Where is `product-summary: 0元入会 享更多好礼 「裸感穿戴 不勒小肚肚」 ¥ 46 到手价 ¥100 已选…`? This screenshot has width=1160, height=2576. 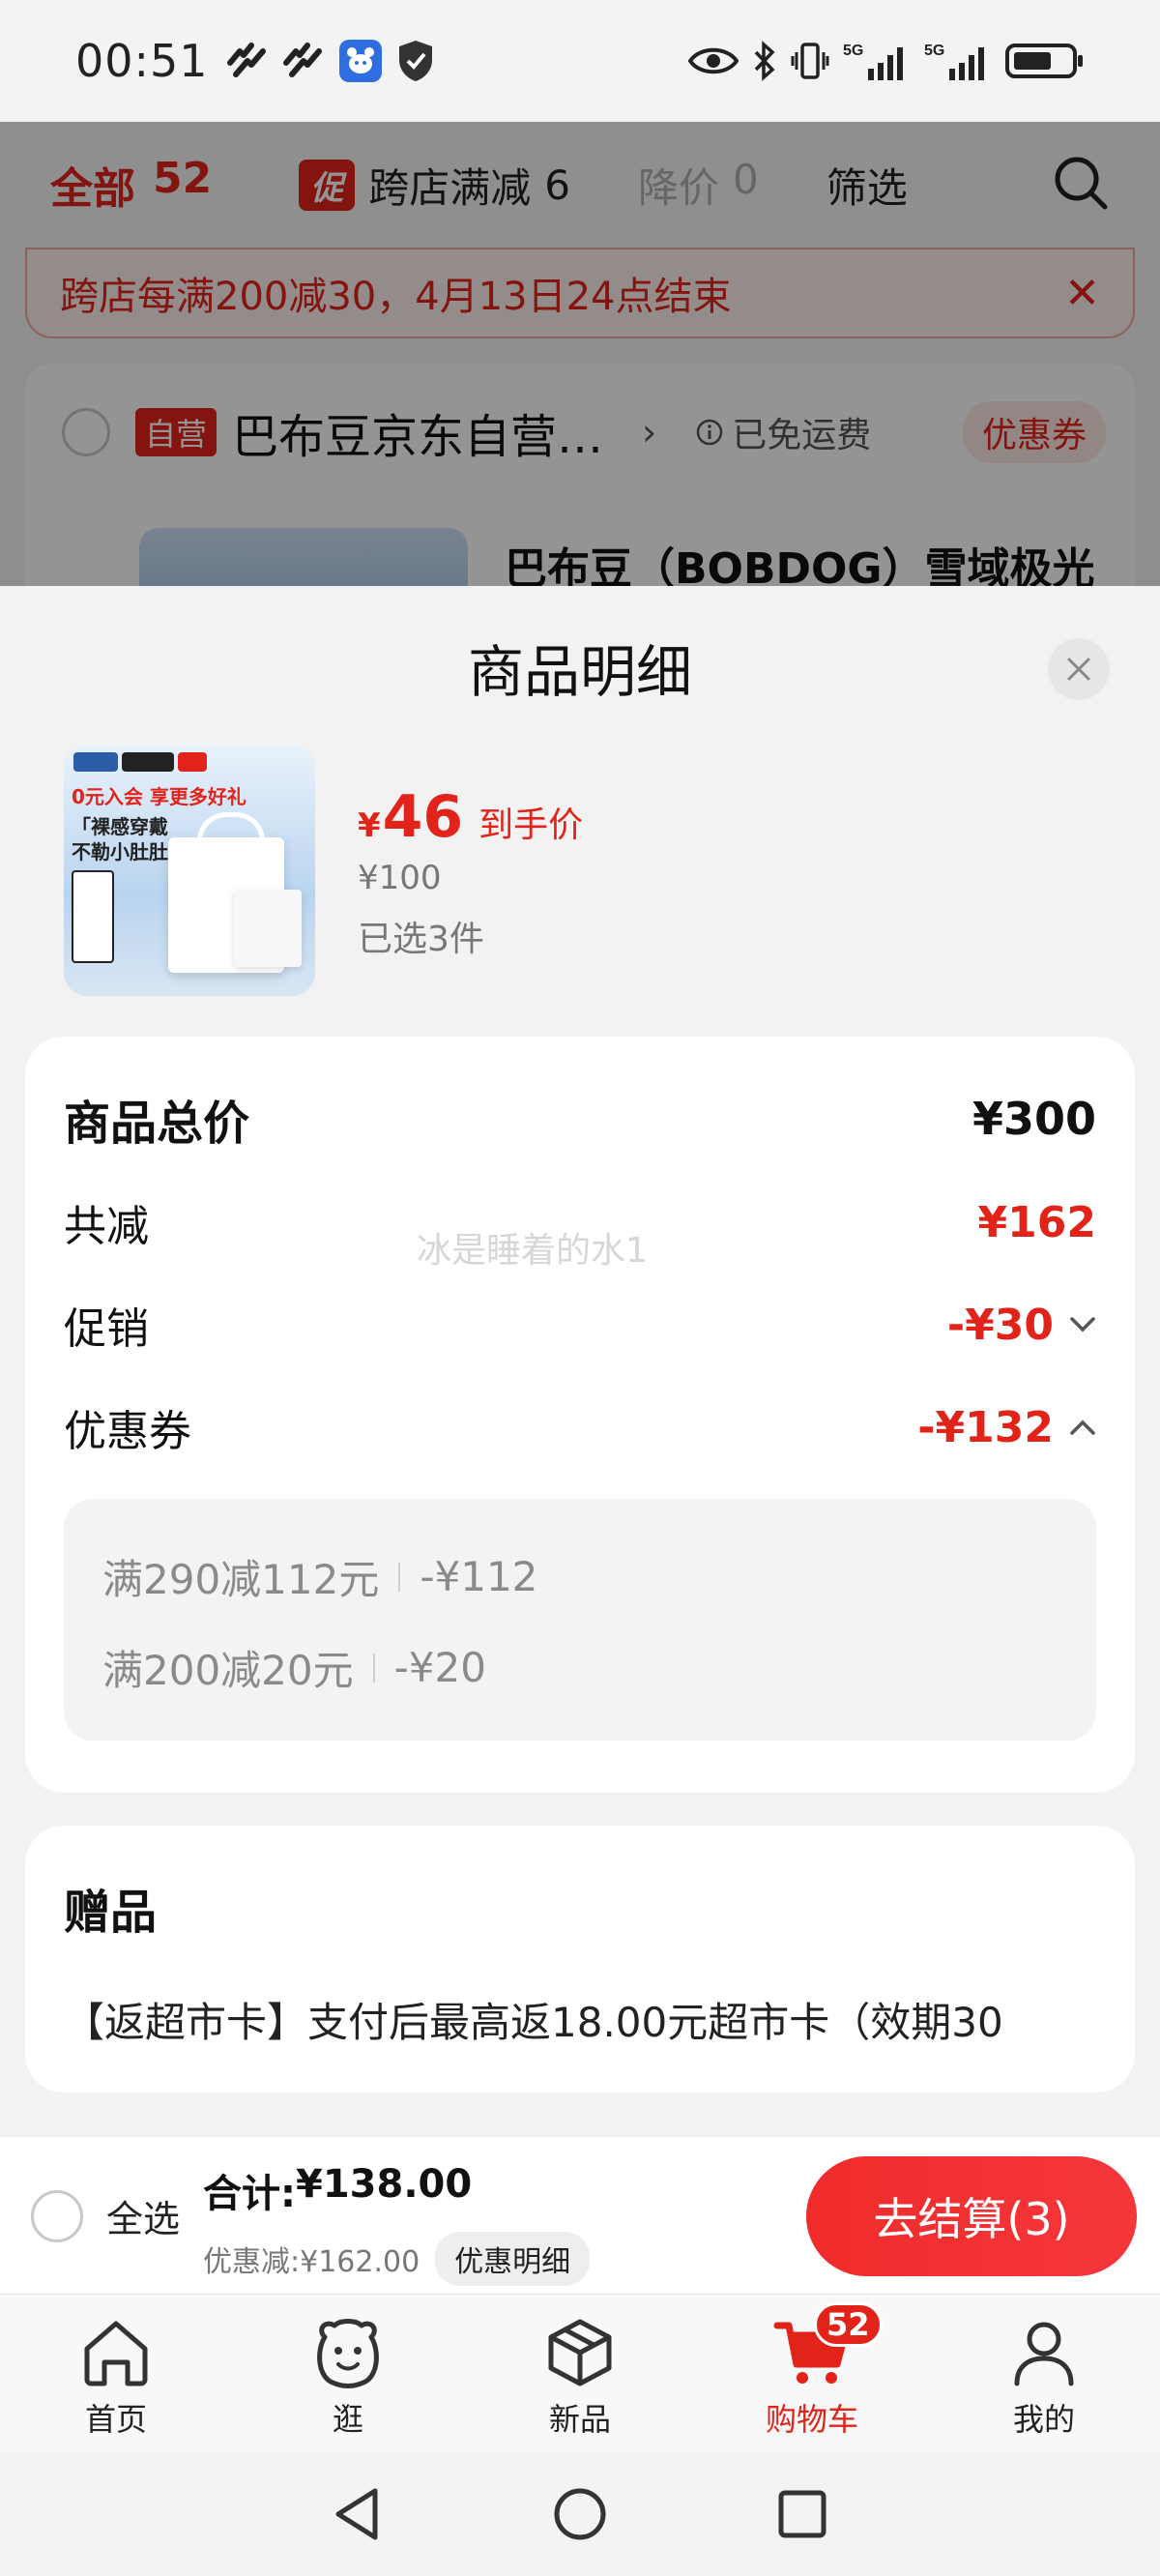
product-summary: 0元入会 享更多好礼 「裸感穿戴 不勒小肚肚」 ¥ 46 到手价 ¥100 已选… is located at coordinates (324, 870).